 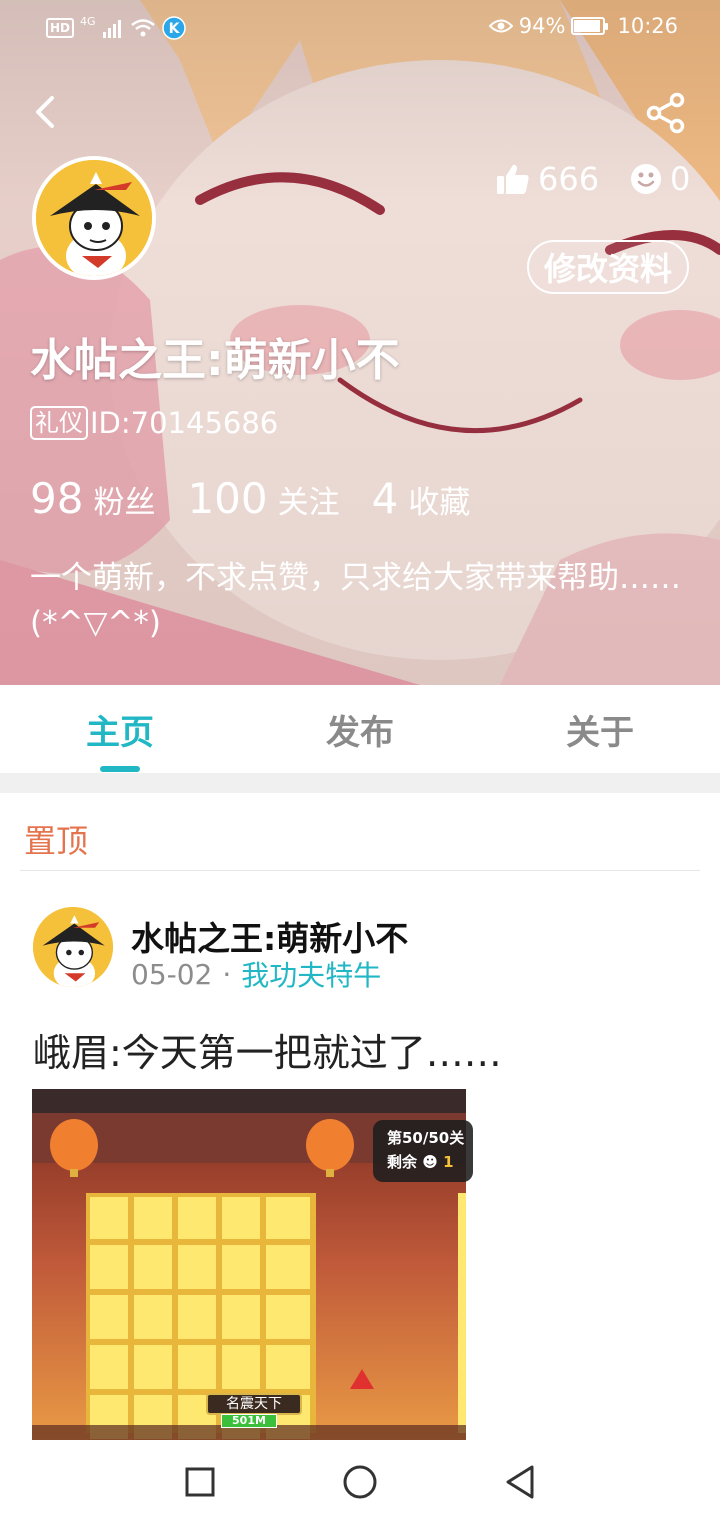 What do you see at coordinates (249, 1421) in the screenshot?
I see `game-health-bar: 501M` at bounding box center [249, 1421].